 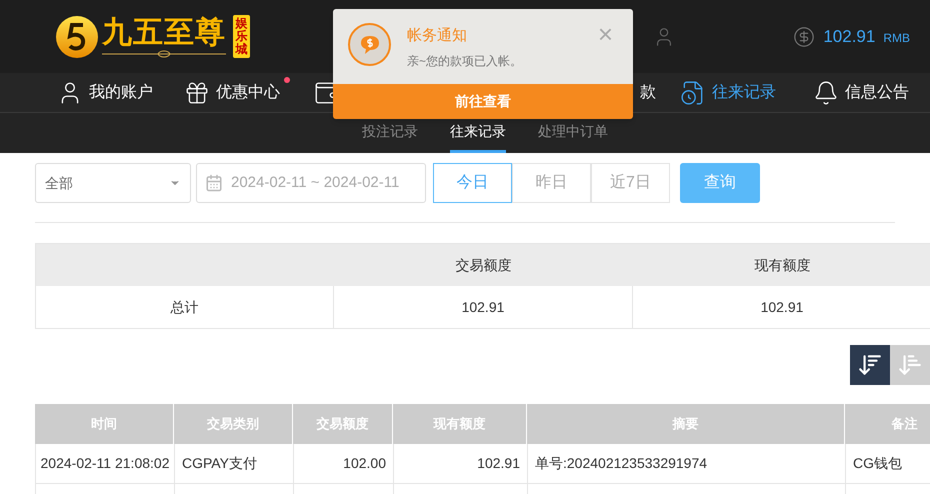 I want to click on balance-amount: 102.91, so click(x=849, y=37).